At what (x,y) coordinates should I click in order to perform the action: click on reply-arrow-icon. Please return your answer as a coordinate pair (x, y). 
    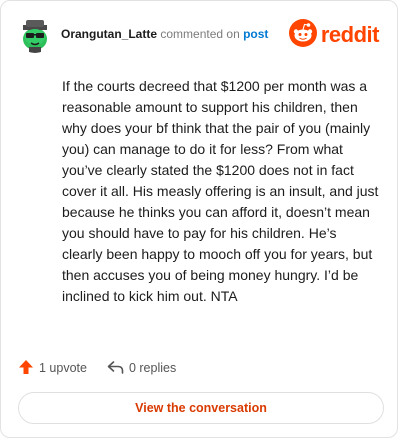
    Looking at the image, I should click on (118, 368).